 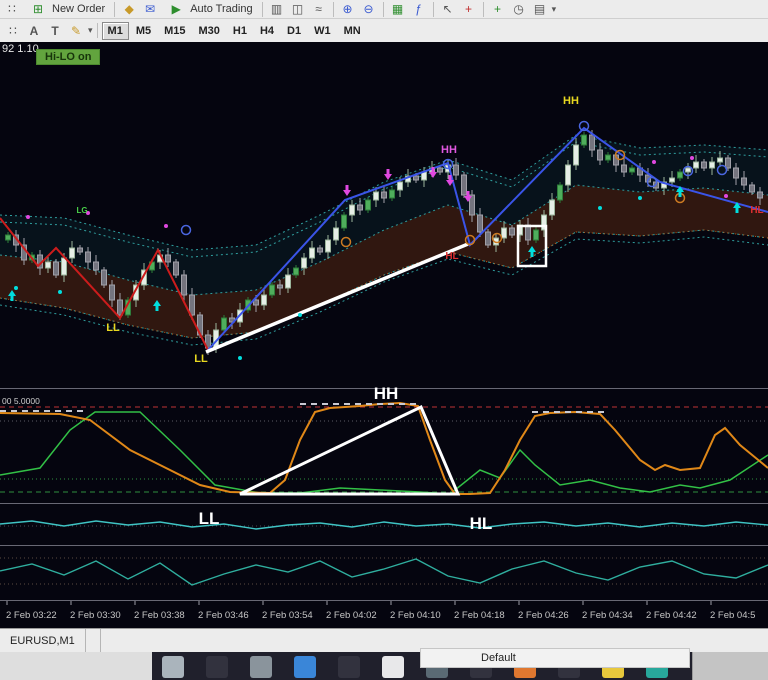 I want to click on auto-trading-play-icon: ▶, so click(x=176, y=9).